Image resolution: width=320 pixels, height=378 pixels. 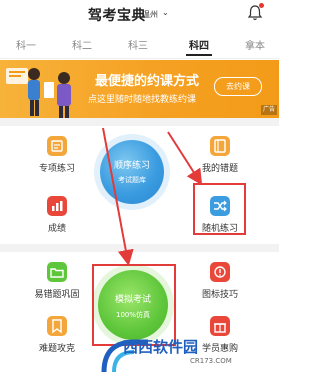 What do you see at coordinates (219, 209) in the screenshot?
I see `highlight-box-random` at bounding box center [219, 209].